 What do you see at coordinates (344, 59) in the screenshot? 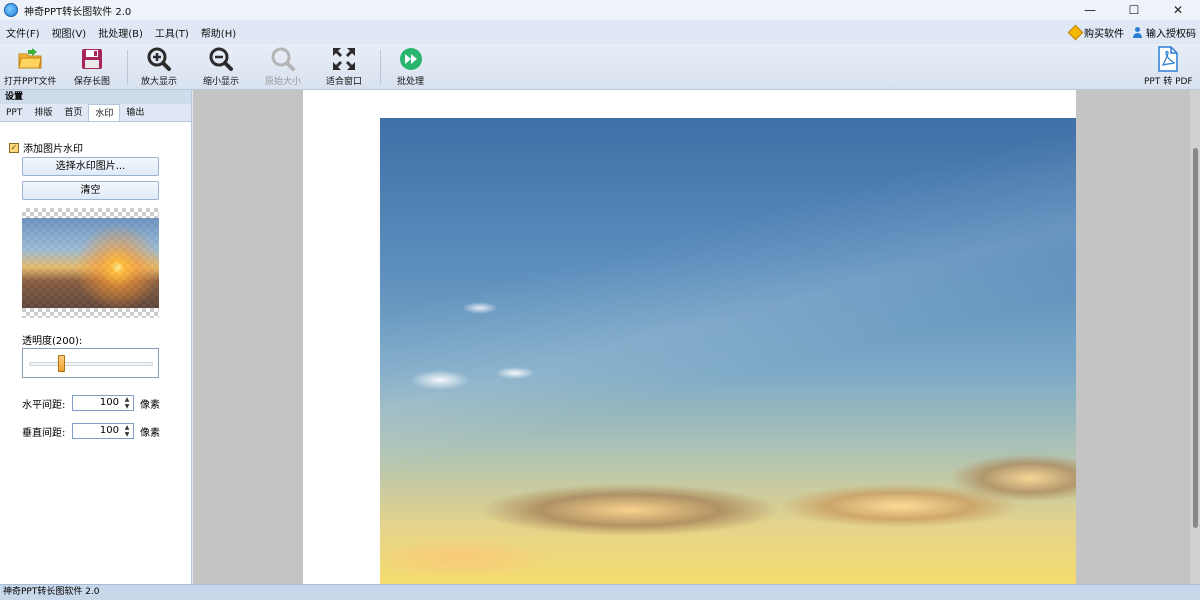
I see `fit-window-icon` at bounding box center [344, 59].